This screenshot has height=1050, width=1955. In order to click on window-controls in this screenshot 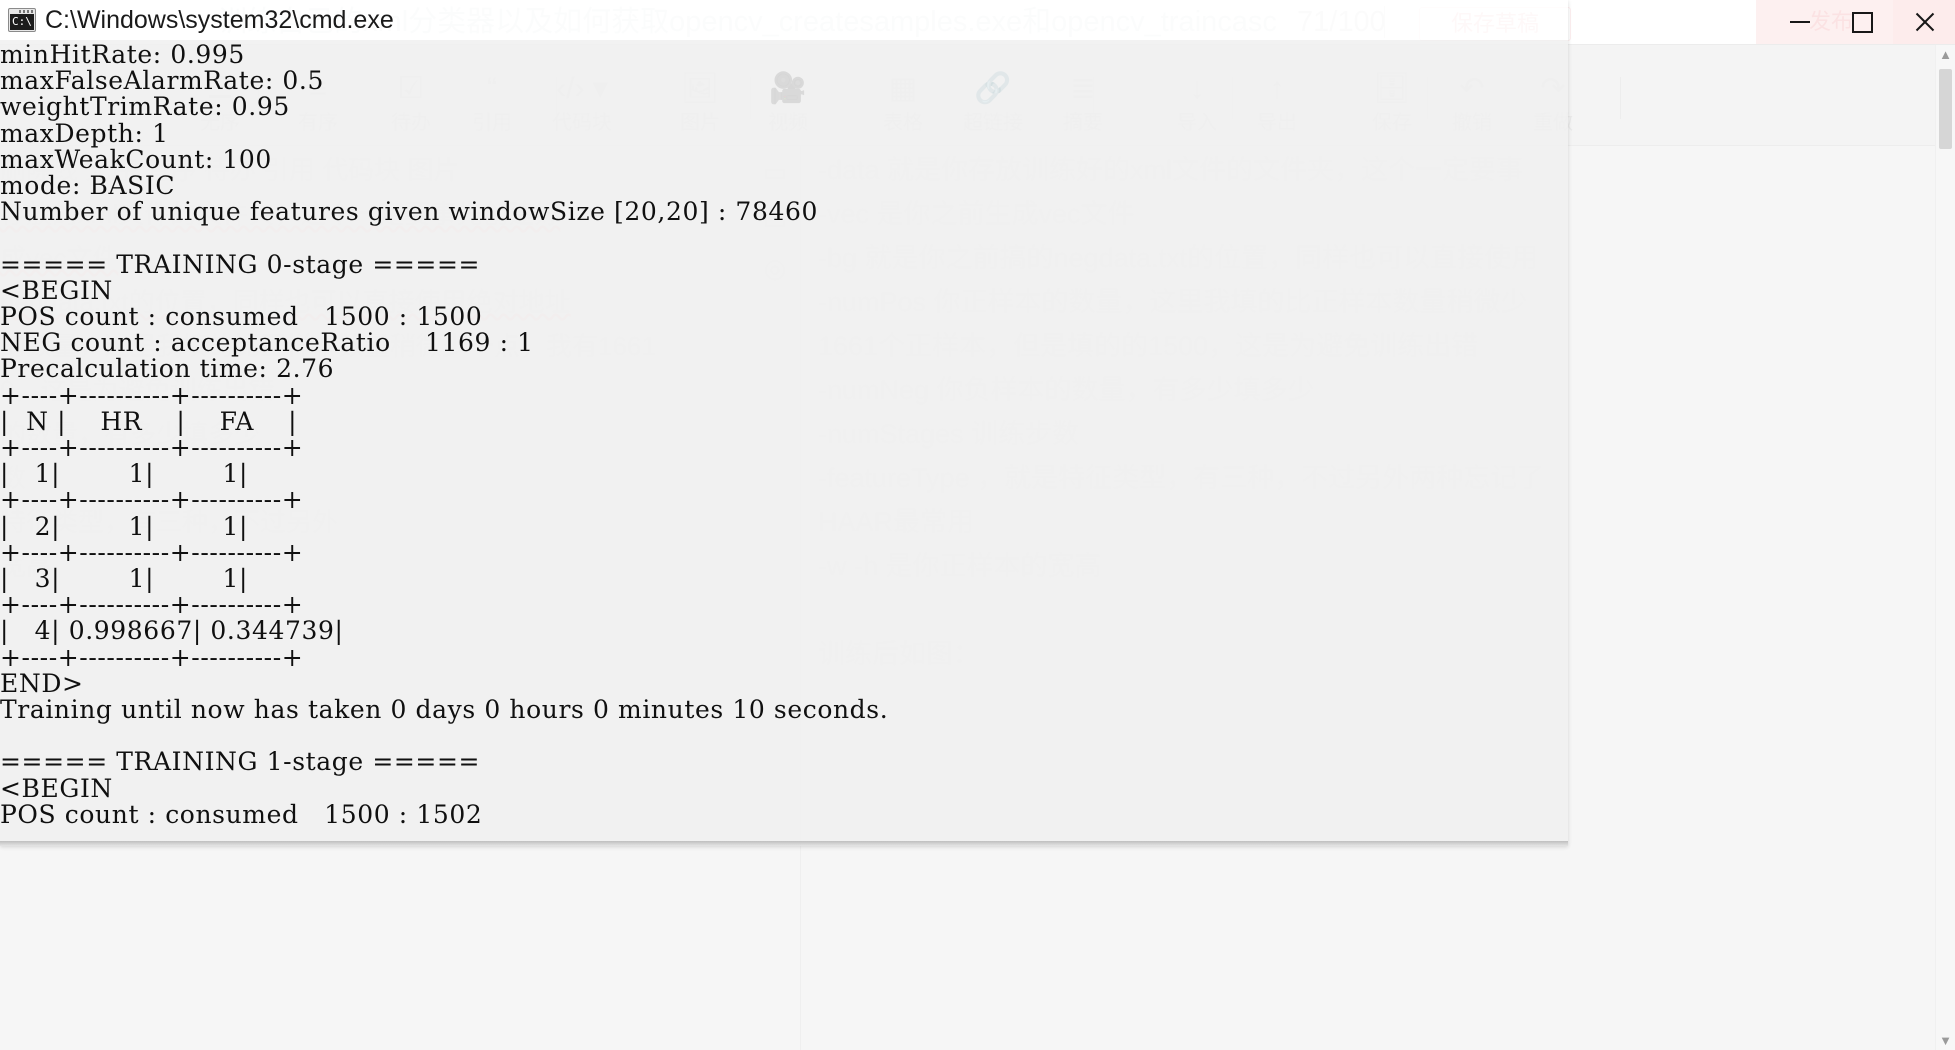, I will do `click(1862, 22)`.